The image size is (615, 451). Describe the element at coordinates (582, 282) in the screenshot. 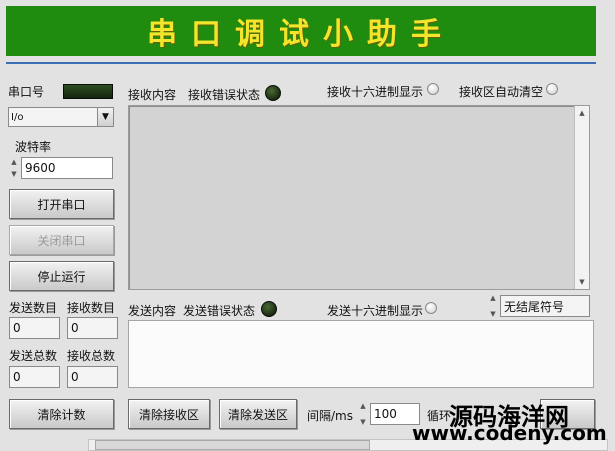

I see `scroll-down-icon: ▼` at that location.